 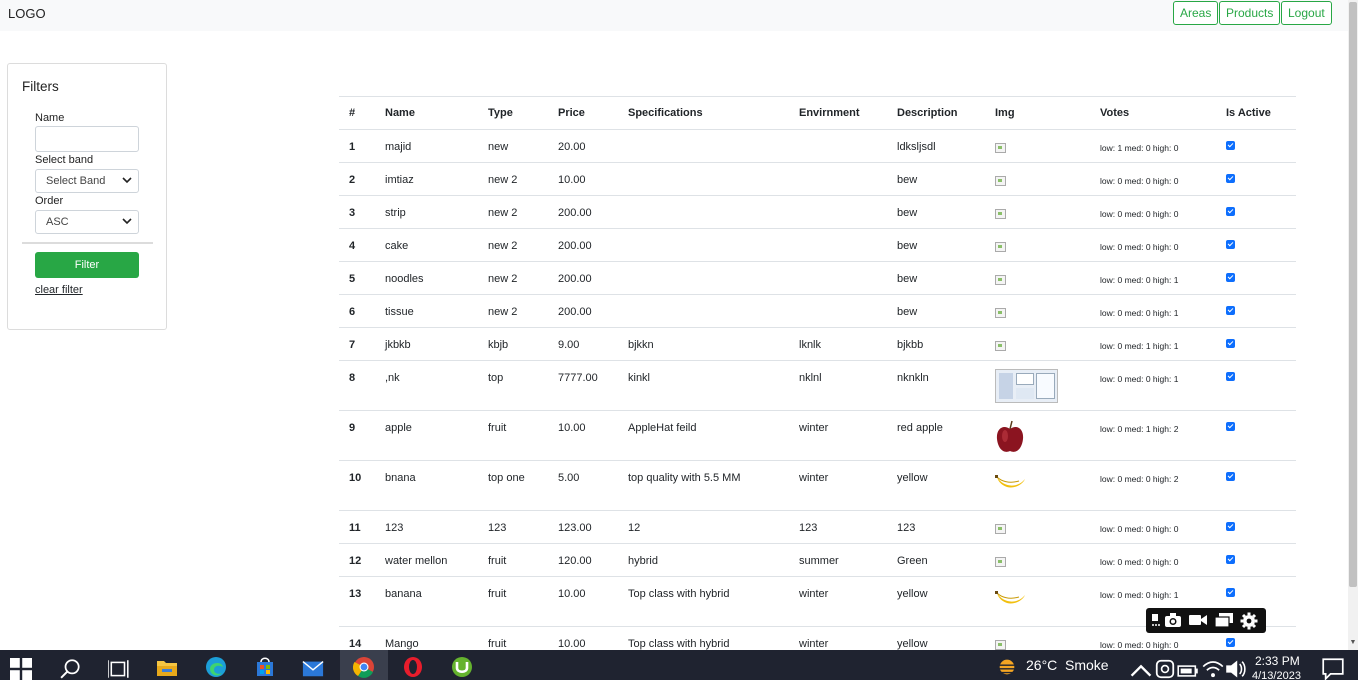 What do you see at coordinates (1010, 436) in the screenshot?
I see `apple-image` at bounding box center [1010, 436].